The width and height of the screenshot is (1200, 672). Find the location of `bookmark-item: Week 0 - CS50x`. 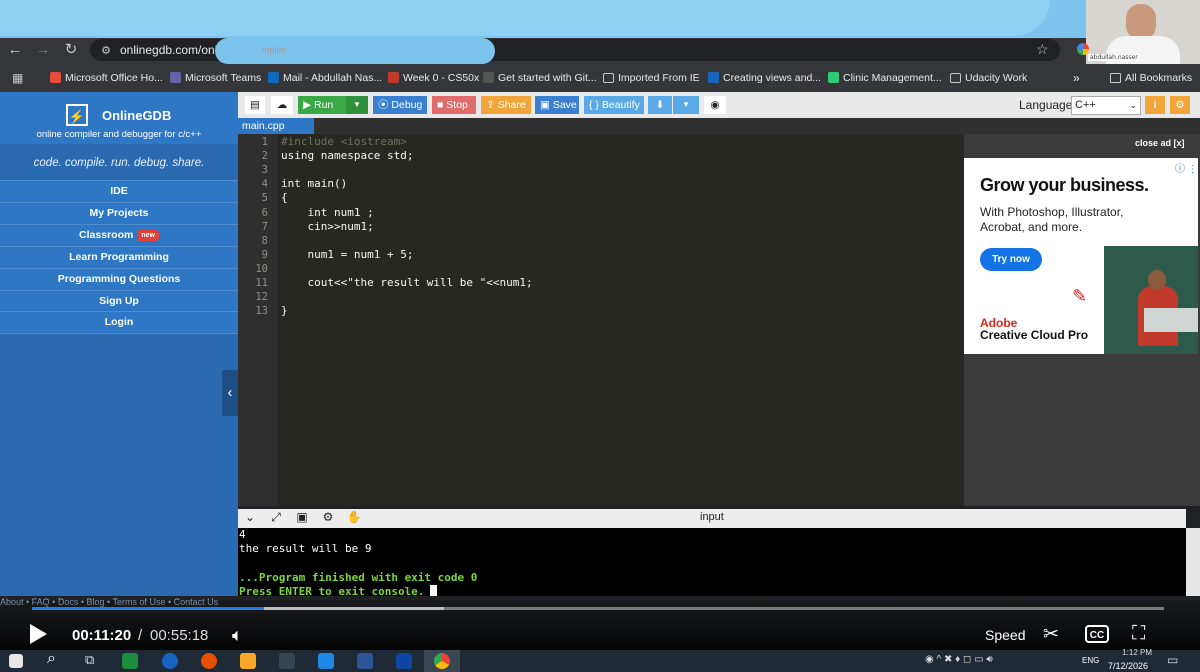

bookmark-item: Week 0 - CS50x is located at coordinates (433, 78).